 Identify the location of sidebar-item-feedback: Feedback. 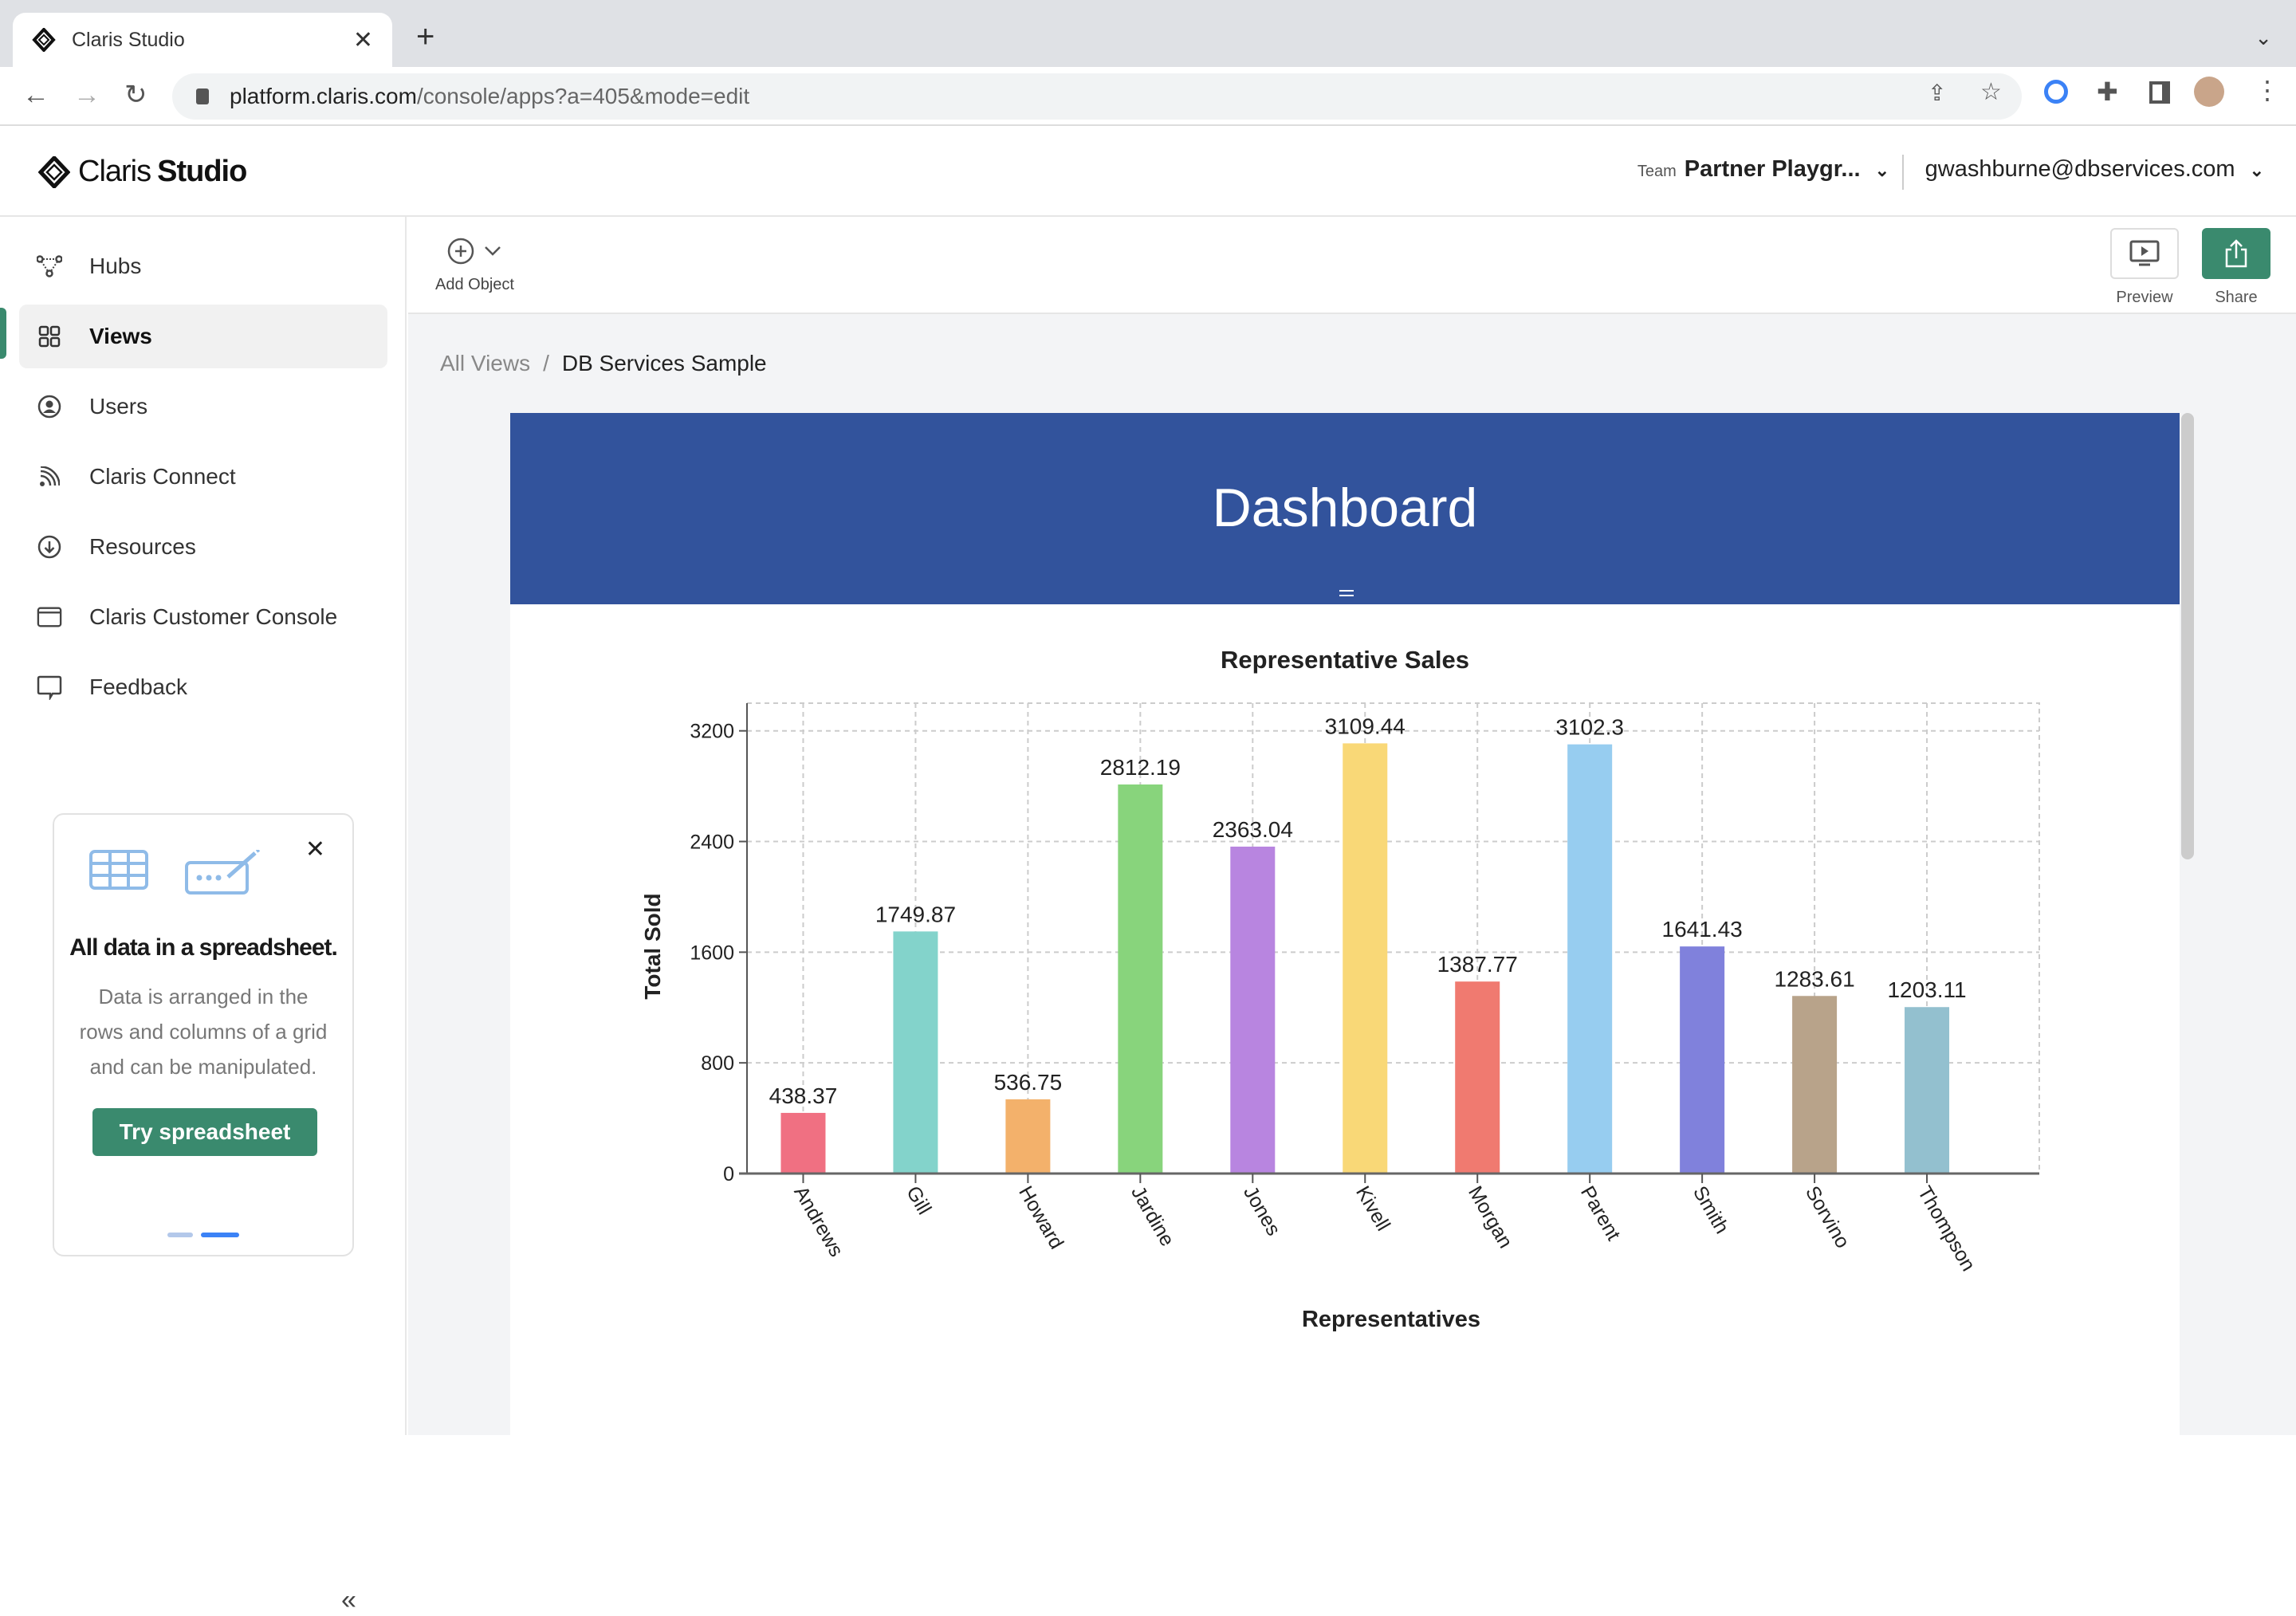
(203, 687).